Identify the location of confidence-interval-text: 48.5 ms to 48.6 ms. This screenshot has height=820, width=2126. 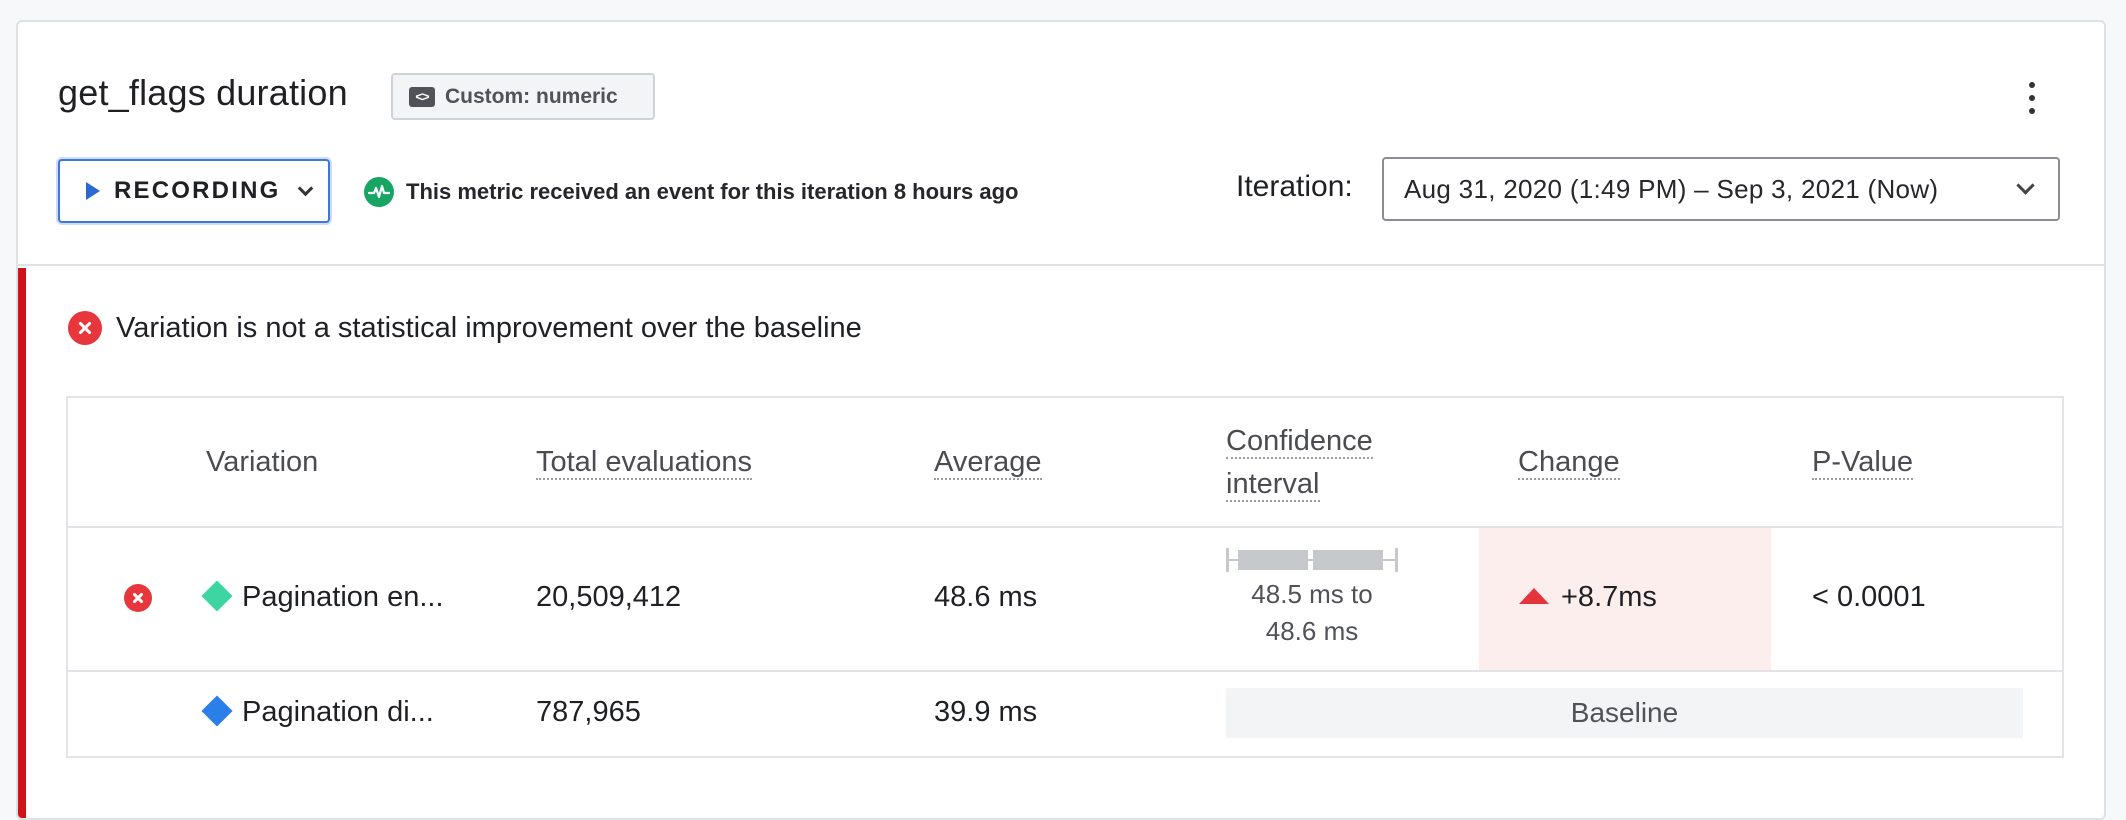
(1312, 612).